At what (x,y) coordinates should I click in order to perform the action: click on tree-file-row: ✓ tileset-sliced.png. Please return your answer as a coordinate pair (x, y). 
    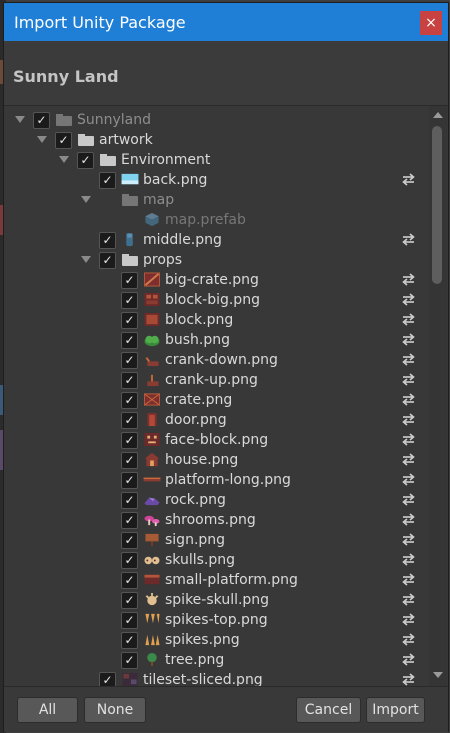
    Looking at the image, I should click on (216, 678).